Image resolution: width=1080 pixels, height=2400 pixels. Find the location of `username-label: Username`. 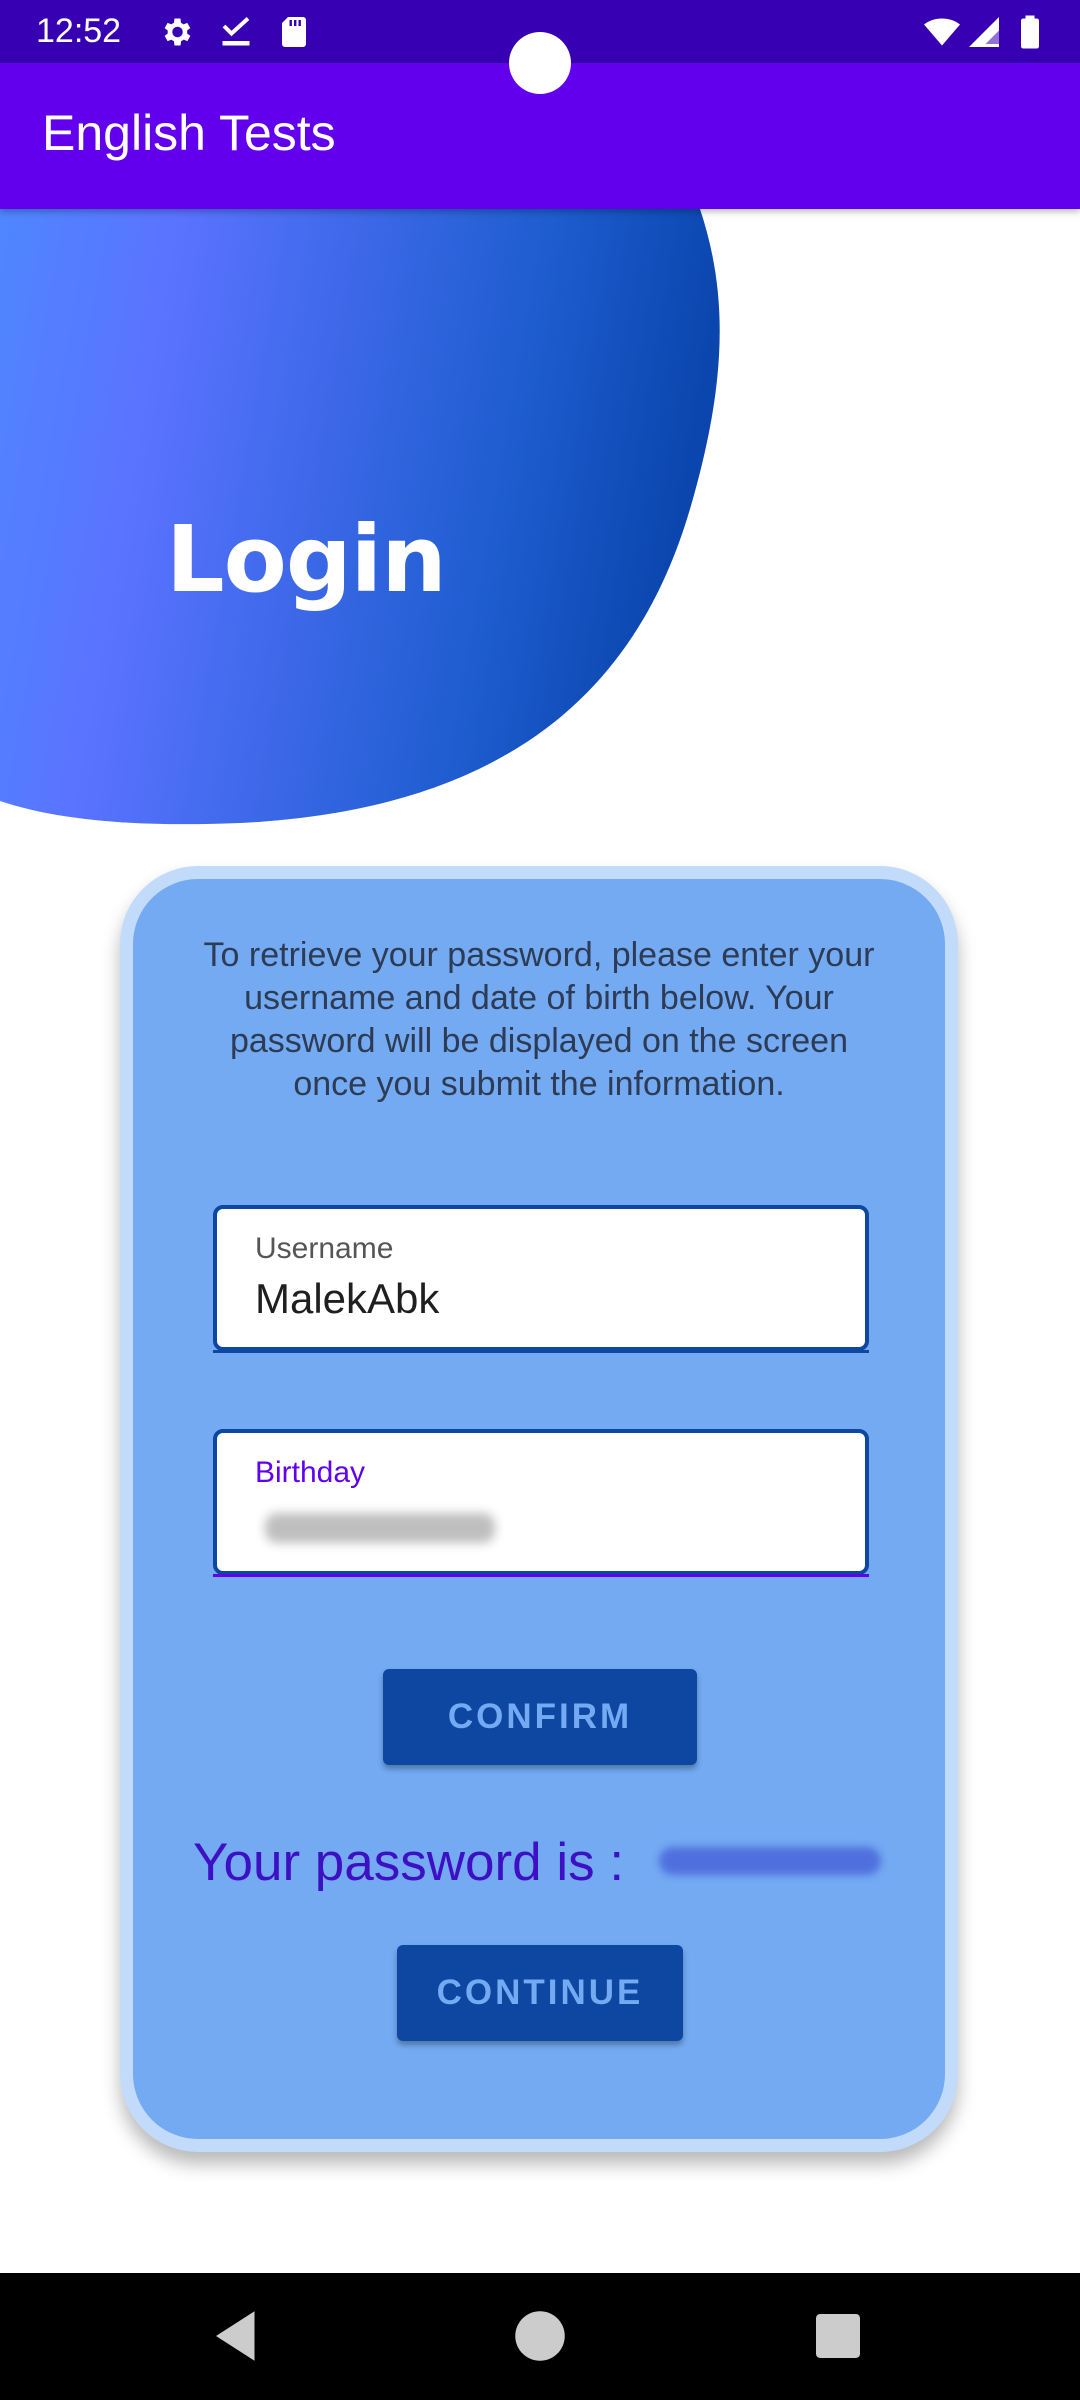

username-label: Username is located at coordinates (324, 1248).